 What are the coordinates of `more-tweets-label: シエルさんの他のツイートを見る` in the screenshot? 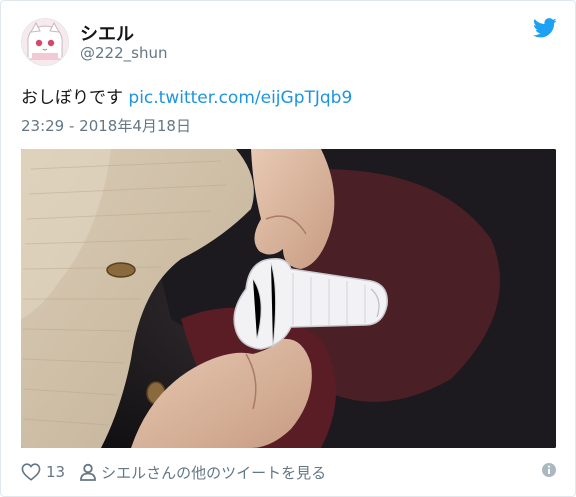 It's located at (214, 472).